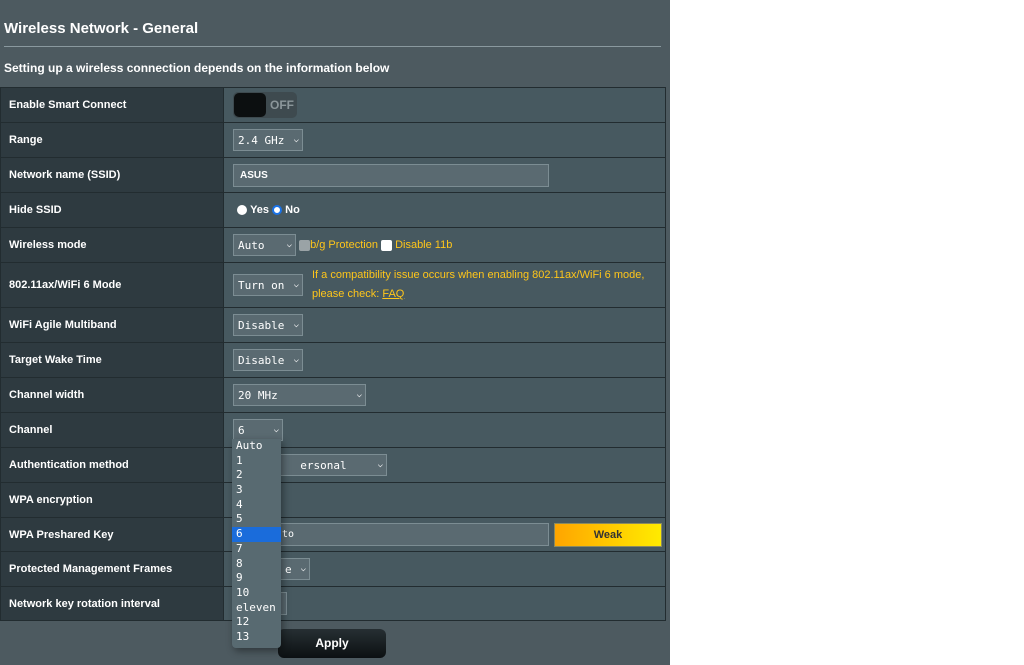  What do you see at coordinates (112, 210) in the screenshot?
I see `label: Hide SSID` at bounding box center [112, 210].